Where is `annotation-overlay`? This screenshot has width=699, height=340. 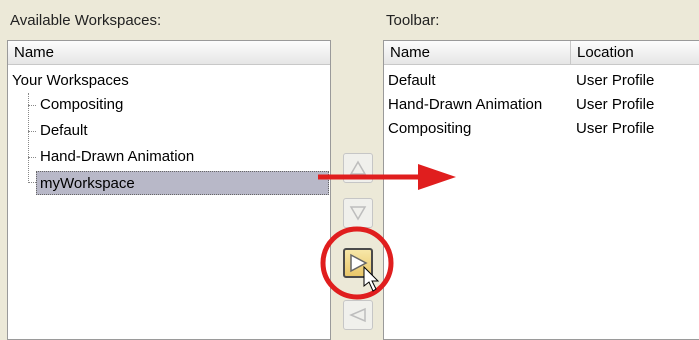 annotation-overlay is located at coordinates (387, 232).